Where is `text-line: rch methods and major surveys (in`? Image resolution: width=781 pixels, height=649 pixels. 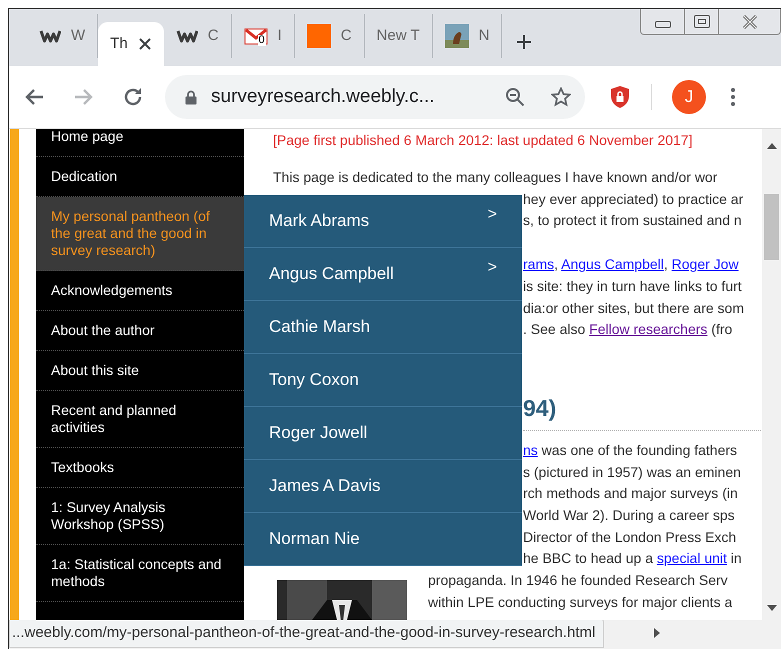 text-line: rch methods and major surveys (in is located at coordinates (630, 494).